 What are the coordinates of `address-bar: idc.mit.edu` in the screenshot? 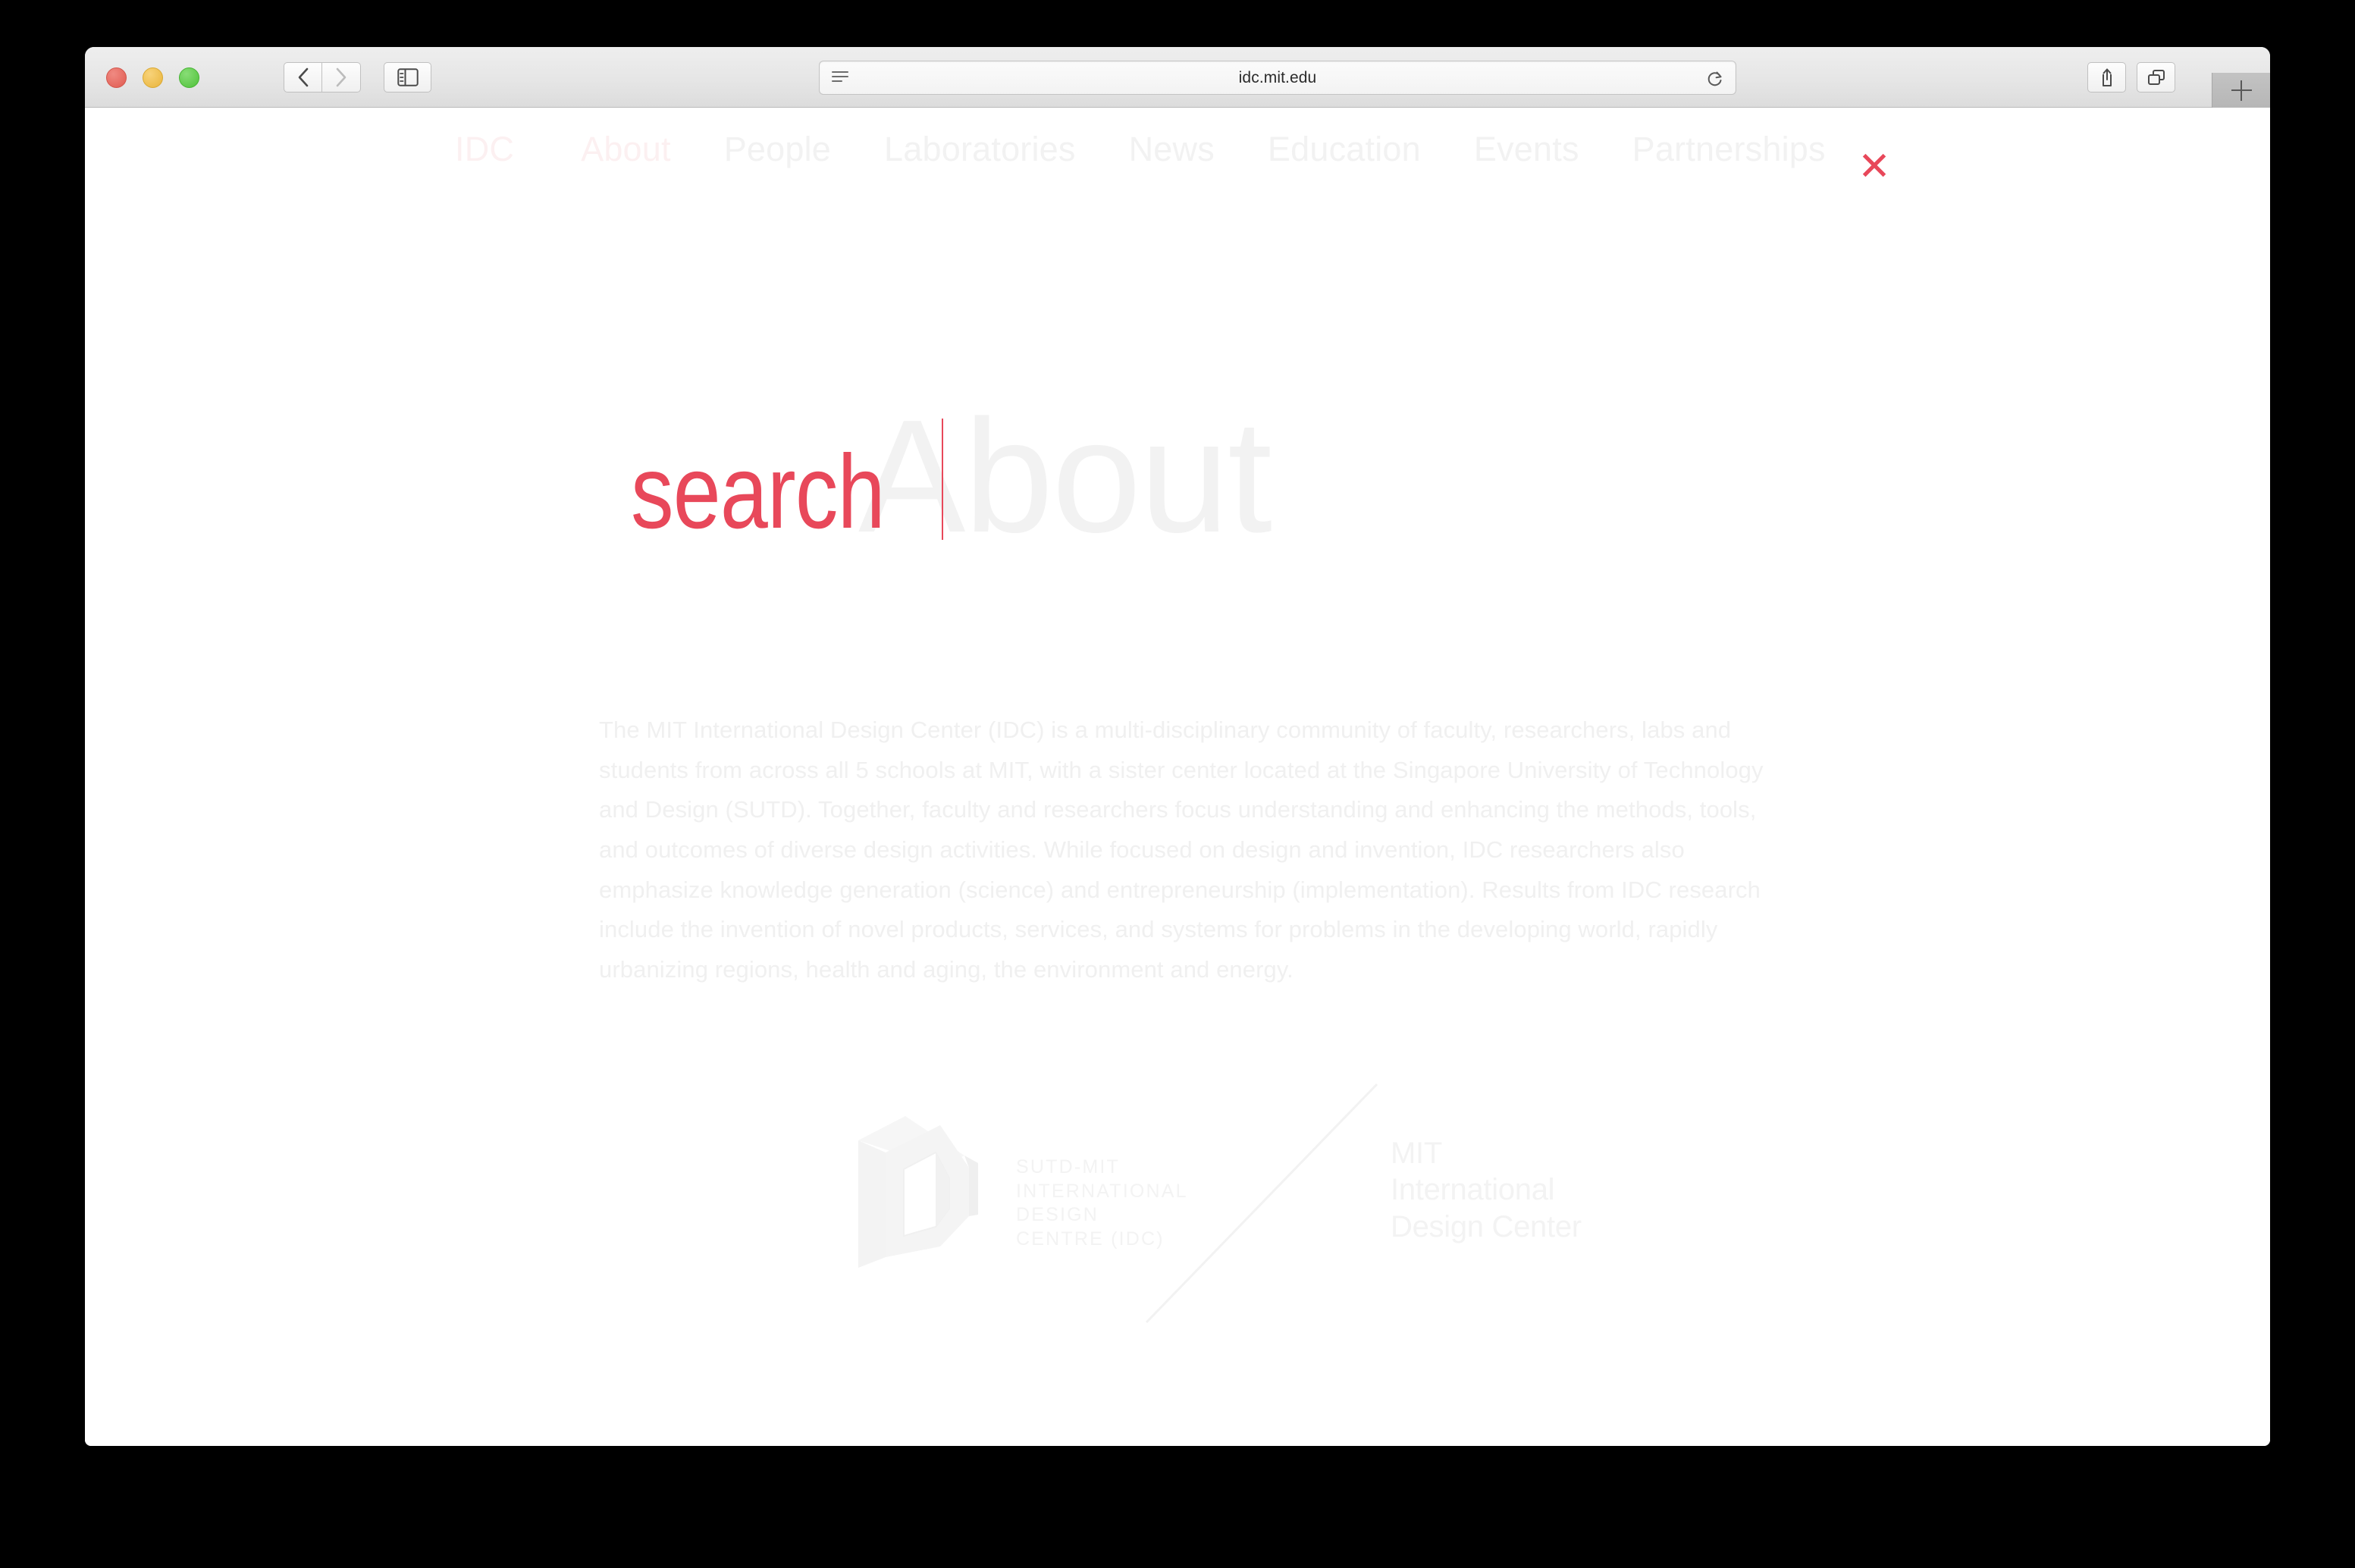 It's located at (1277, 78).